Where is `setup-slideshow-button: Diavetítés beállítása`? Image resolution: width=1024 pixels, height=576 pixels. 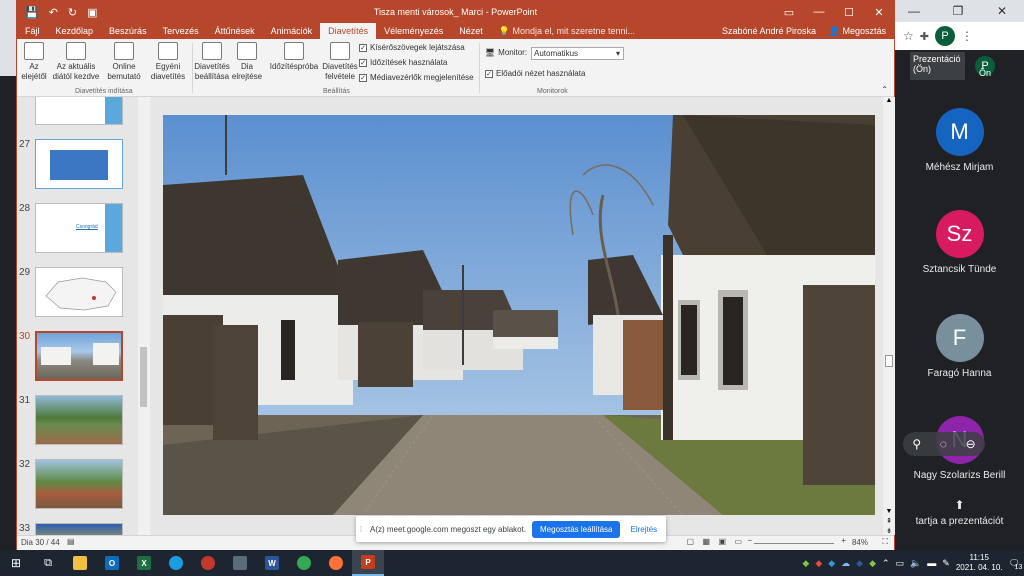 setup-slideshow-button: Diavetítés beállítása is located at coordinates (212, 62).